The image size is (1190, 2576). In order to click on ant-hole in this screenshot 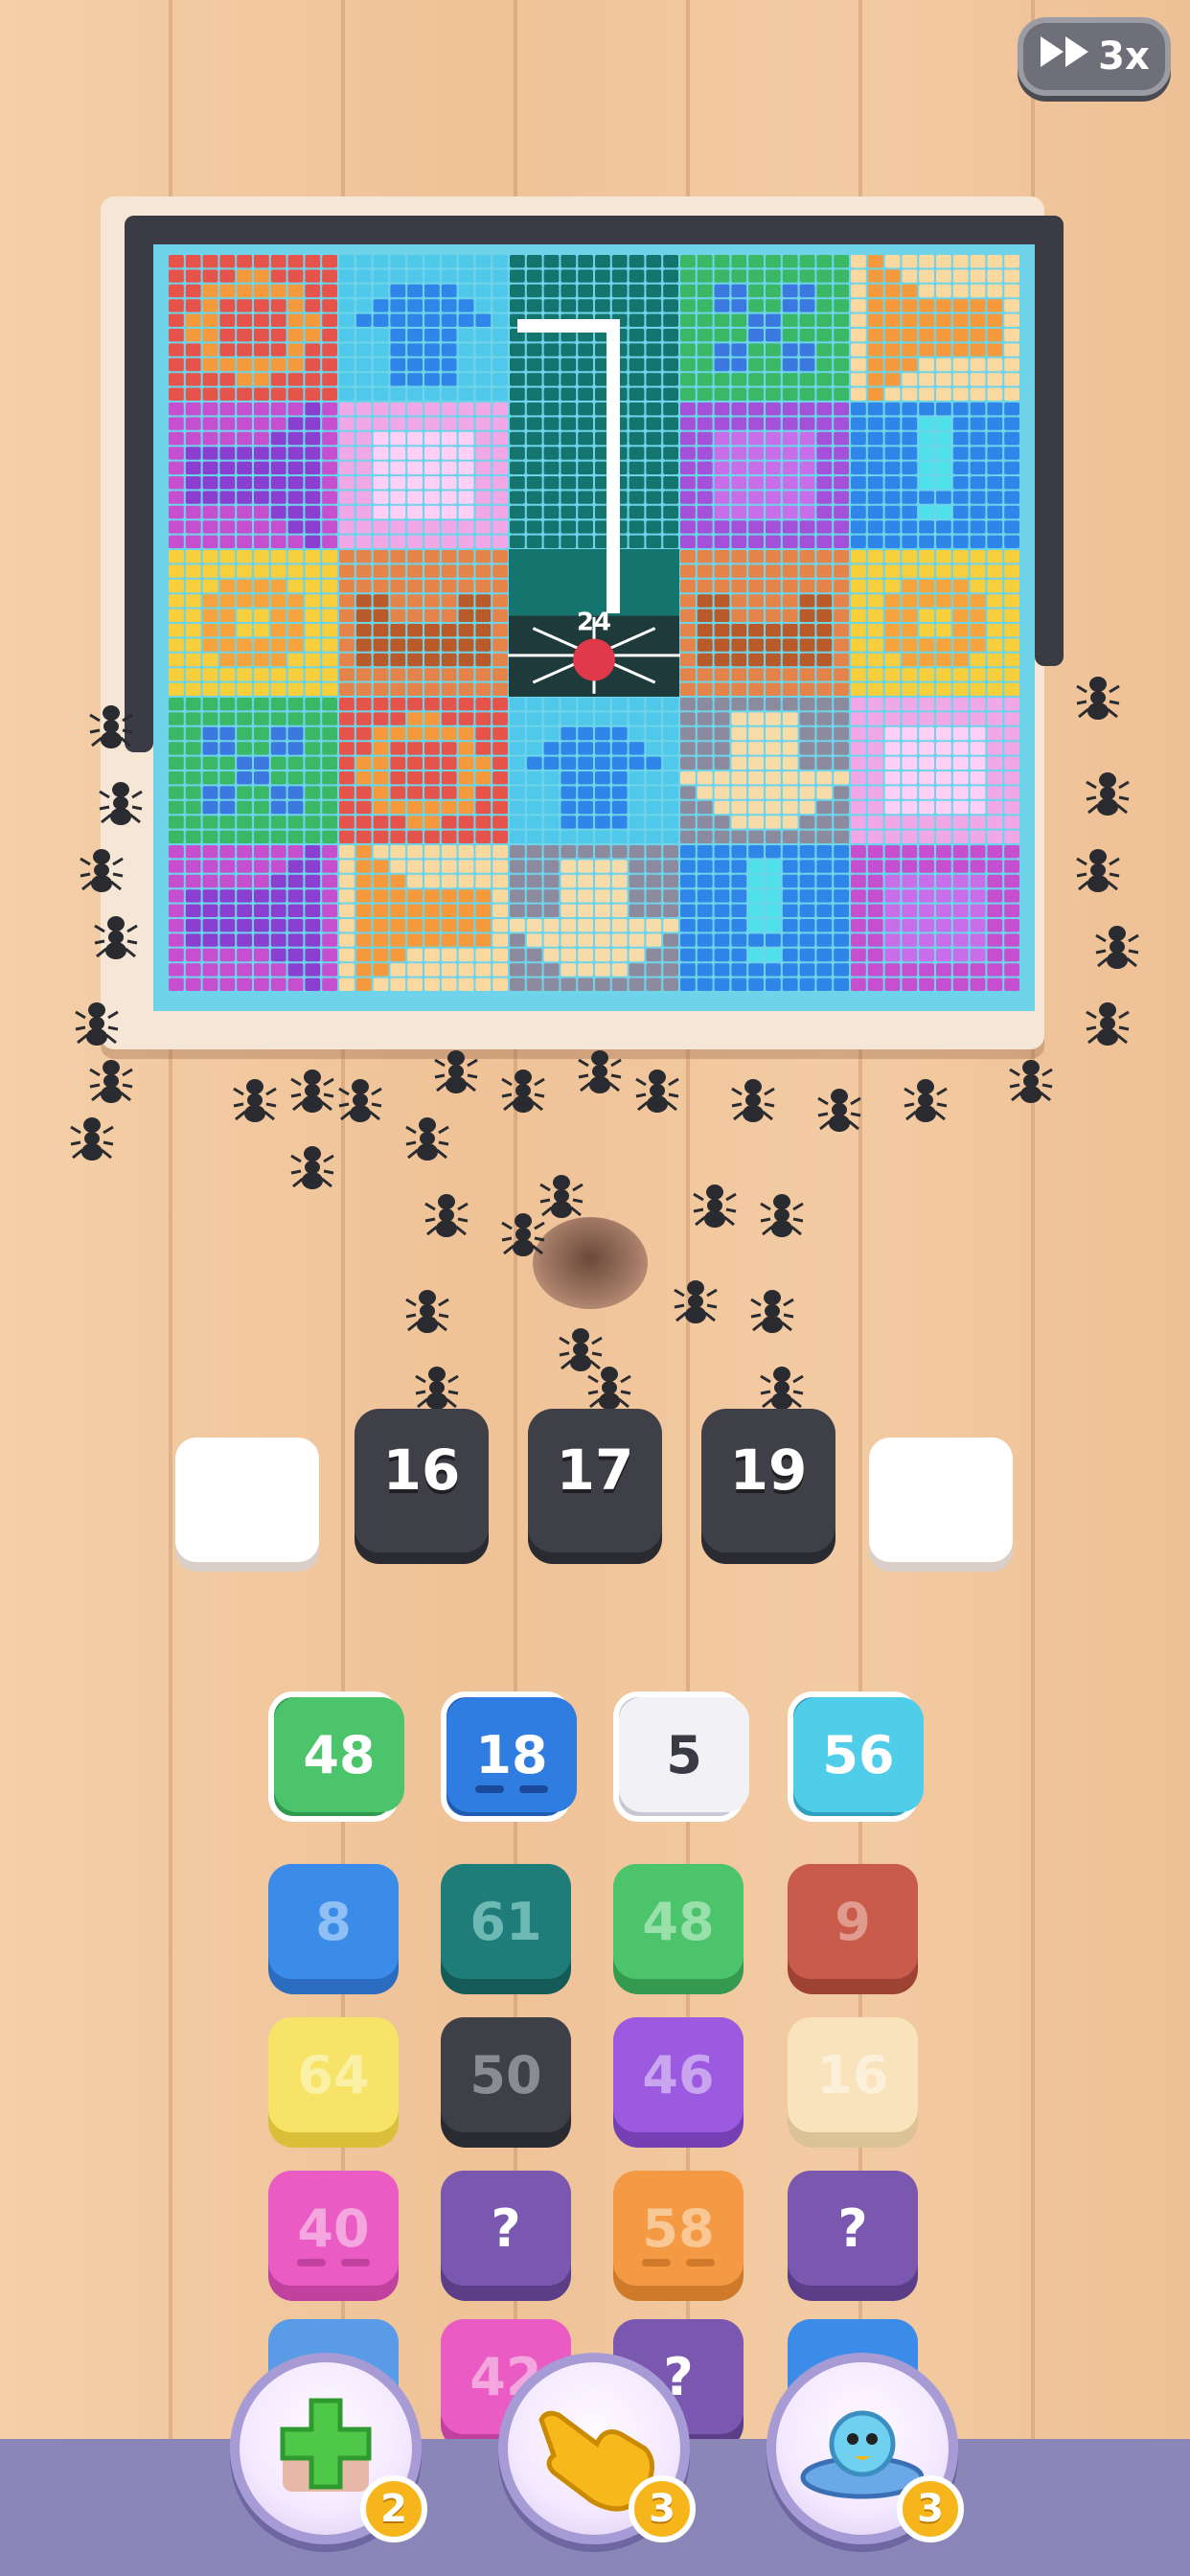, I will do `click(590, 1263)`.